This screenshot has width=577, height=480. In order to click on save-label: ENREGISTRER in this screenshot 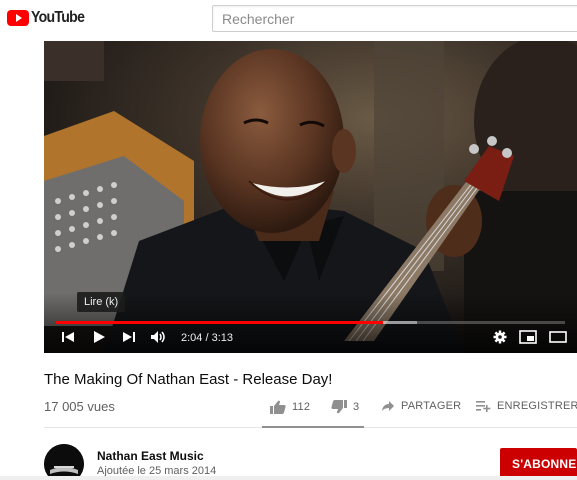, I will do `click(537, 406)`.